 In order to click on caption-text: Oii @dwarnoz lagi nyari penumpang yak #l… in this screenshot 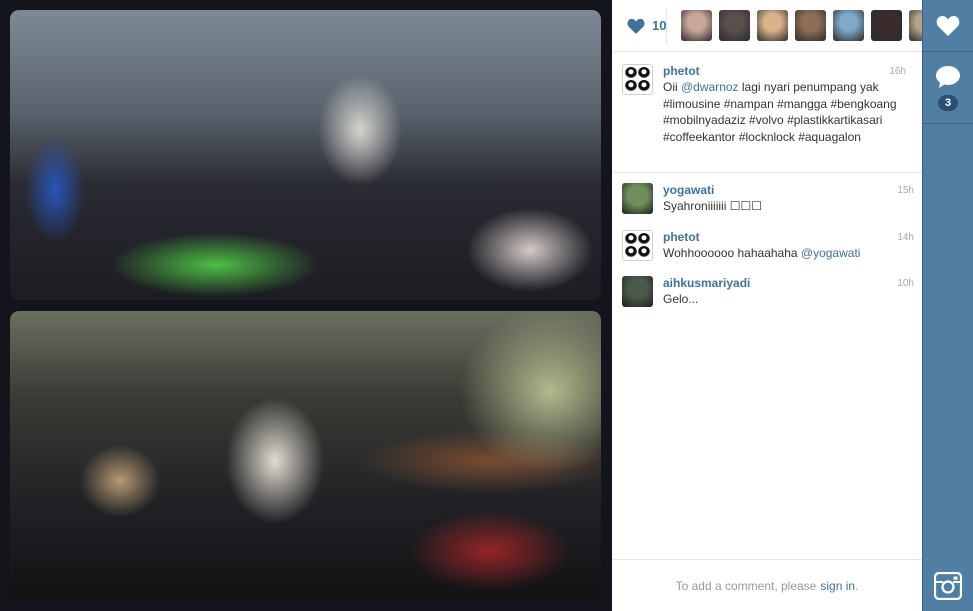, I will do `click(784, 112)`.